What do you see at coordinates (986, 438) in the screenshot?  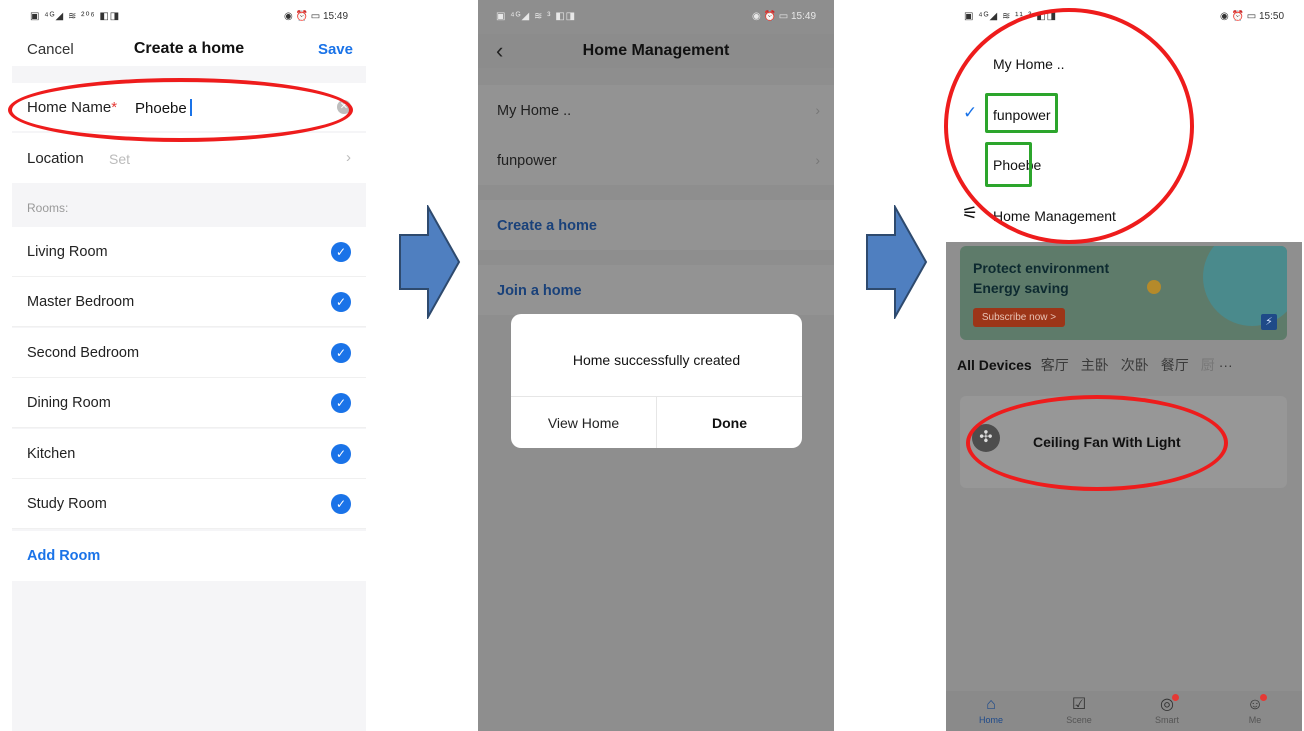 I see `fan-icon: ✣` at bounding box center [986, 438].